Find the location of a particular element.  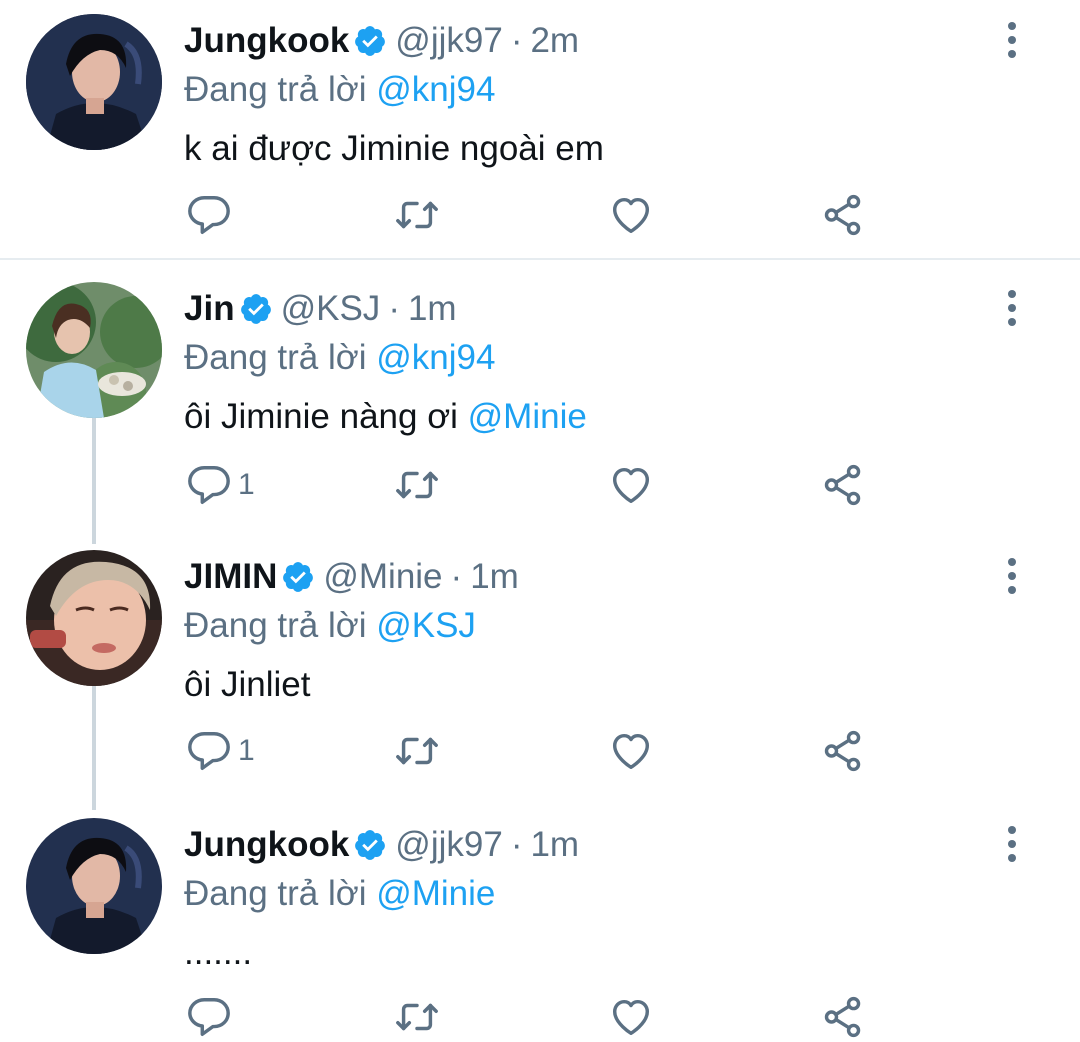

display-name: Jin is located at coordinates (209, 309).